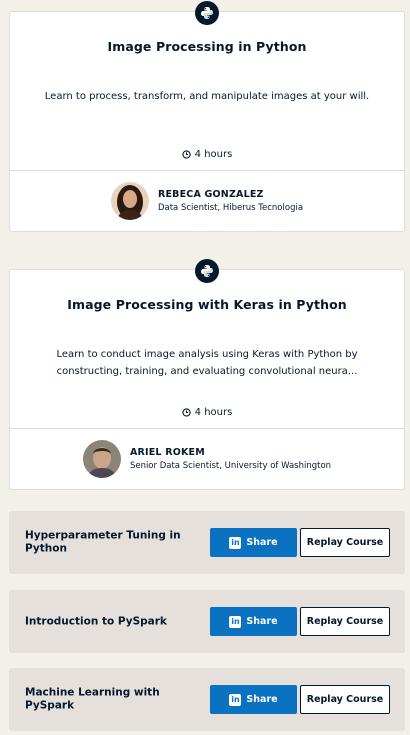 This screenshot has width=410, height=735. Describe the element at coordinates (110, 542) in the screenshot. I see `completed-course-title: Hyperparameter Tuning in Python` at that location.